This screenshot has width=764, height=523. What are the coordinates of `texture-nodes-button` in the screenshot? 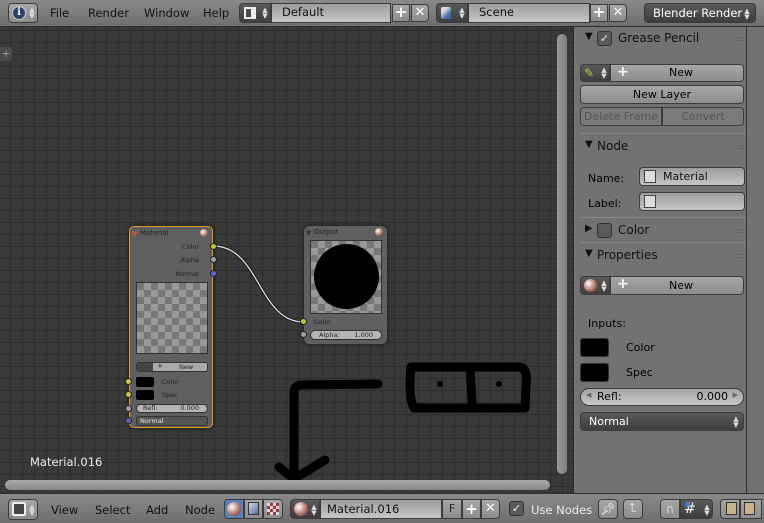 It's located at (253, 509).